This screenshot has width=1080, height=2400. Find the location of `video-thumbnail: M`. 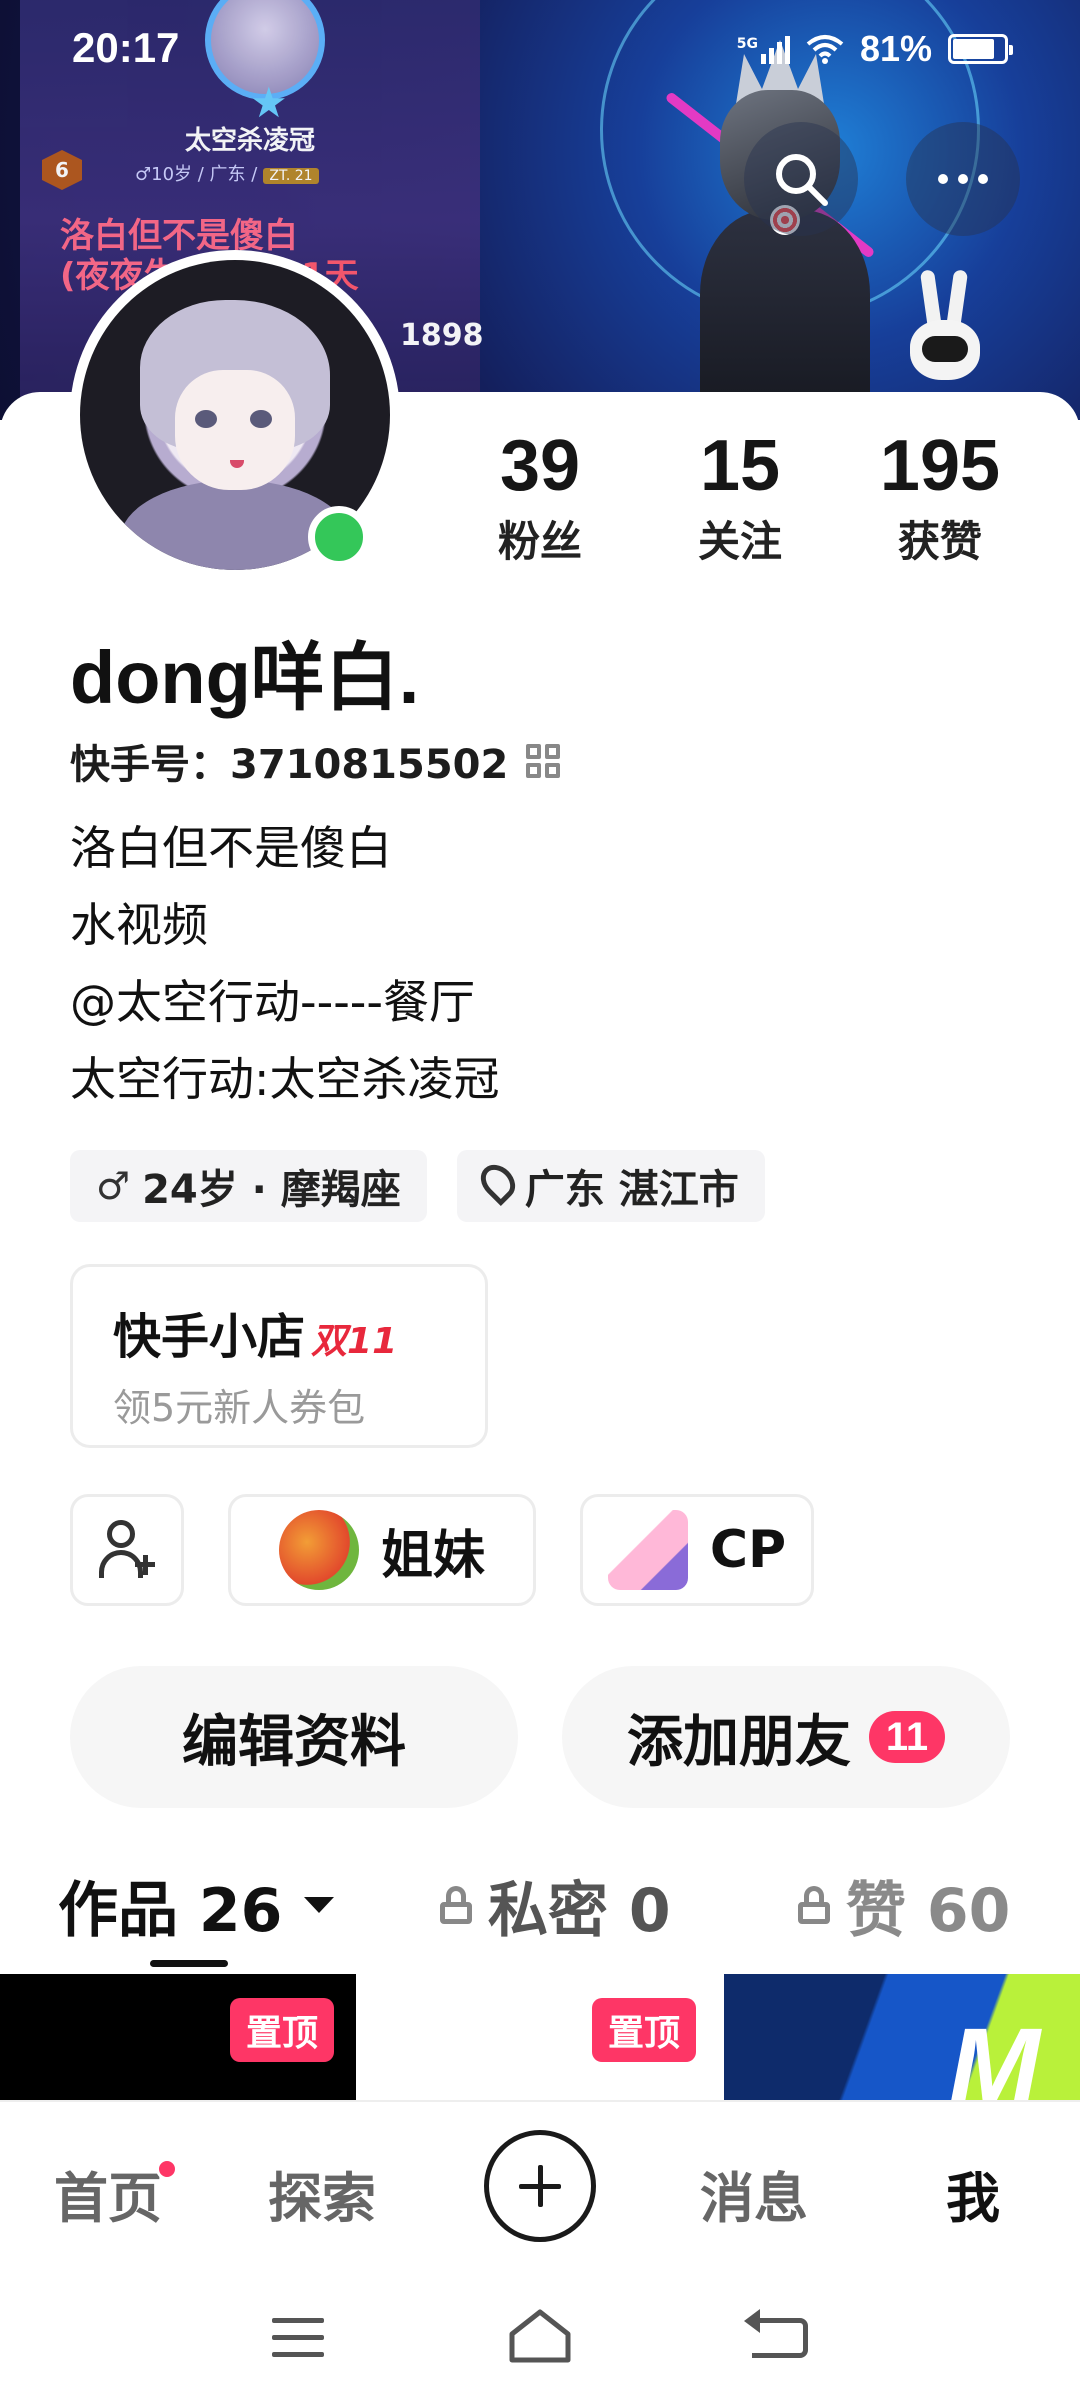

video-thumbnail: M is located at coordinates (902, 2037).